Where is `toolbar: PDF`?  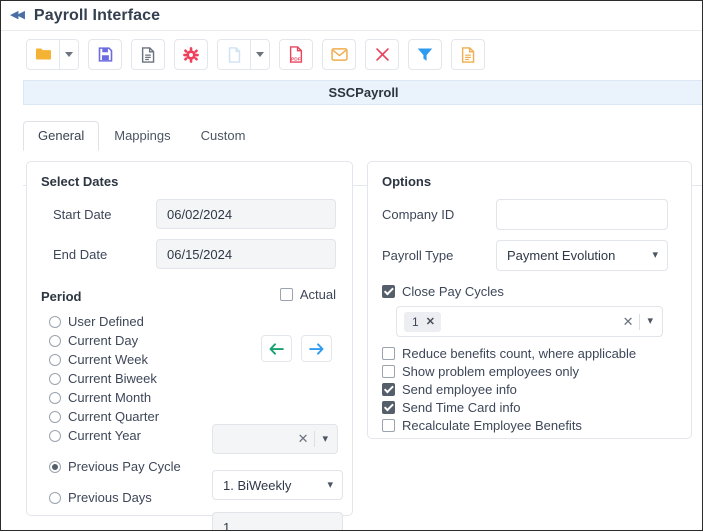 toolbar: PDF is located at coordinates (351, 54).